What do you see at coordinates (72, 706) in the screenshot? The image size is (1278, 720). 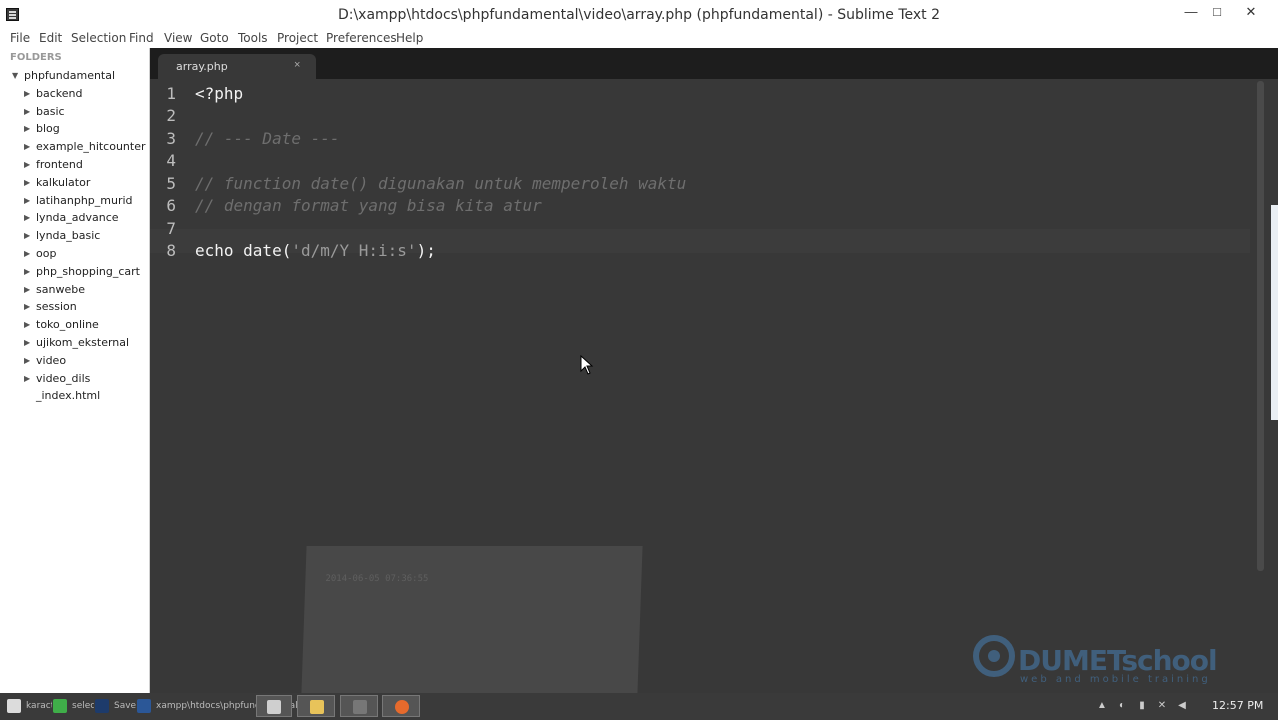 I see `taskbar-button: select` at bounding box center [72, 706].